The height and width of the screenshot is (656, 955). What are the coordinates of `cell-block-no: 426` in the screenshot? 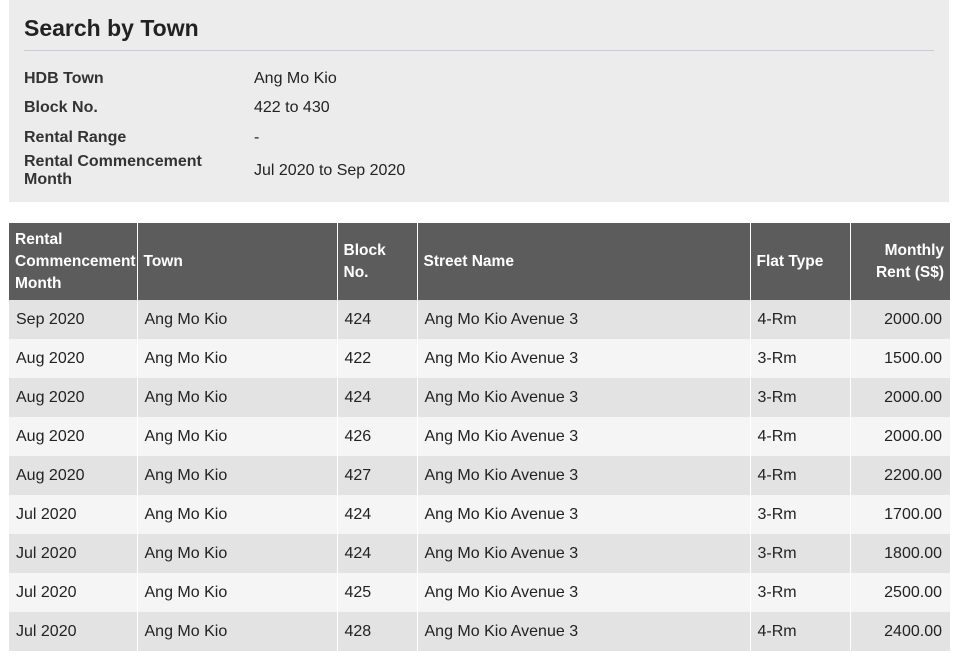 It's located at (376, 436).